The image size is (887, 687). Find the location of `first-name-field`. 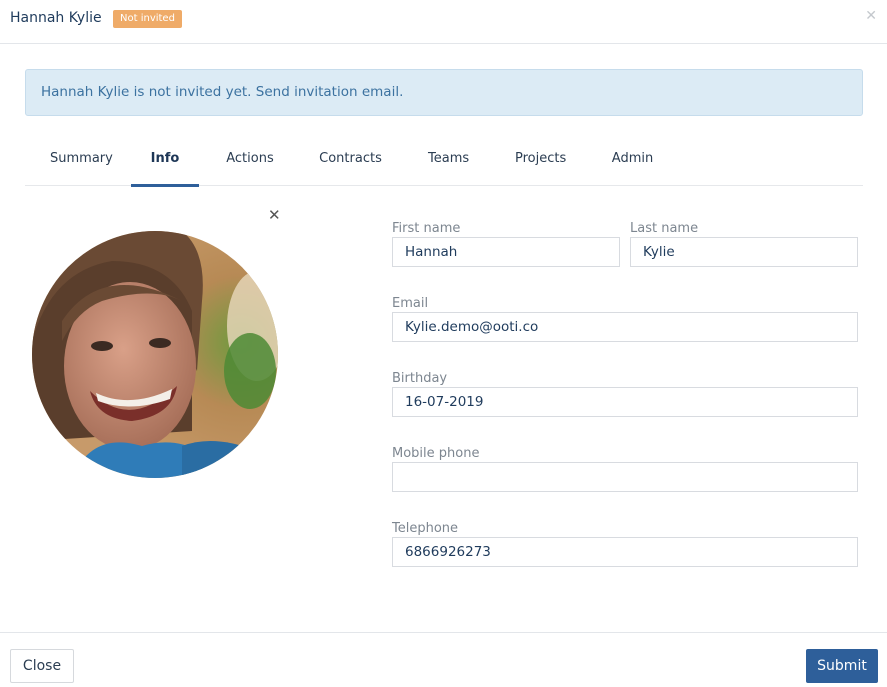

first-name-field is located at coordinates (506, 252).